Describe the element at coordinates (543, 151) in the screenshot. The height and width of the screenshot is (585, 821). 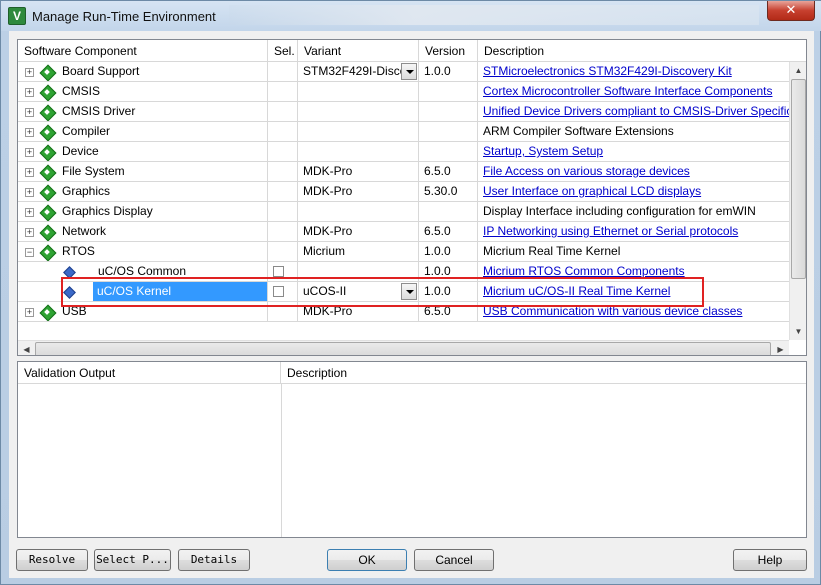
I see `description-link: Startup, System Setup` at that location.